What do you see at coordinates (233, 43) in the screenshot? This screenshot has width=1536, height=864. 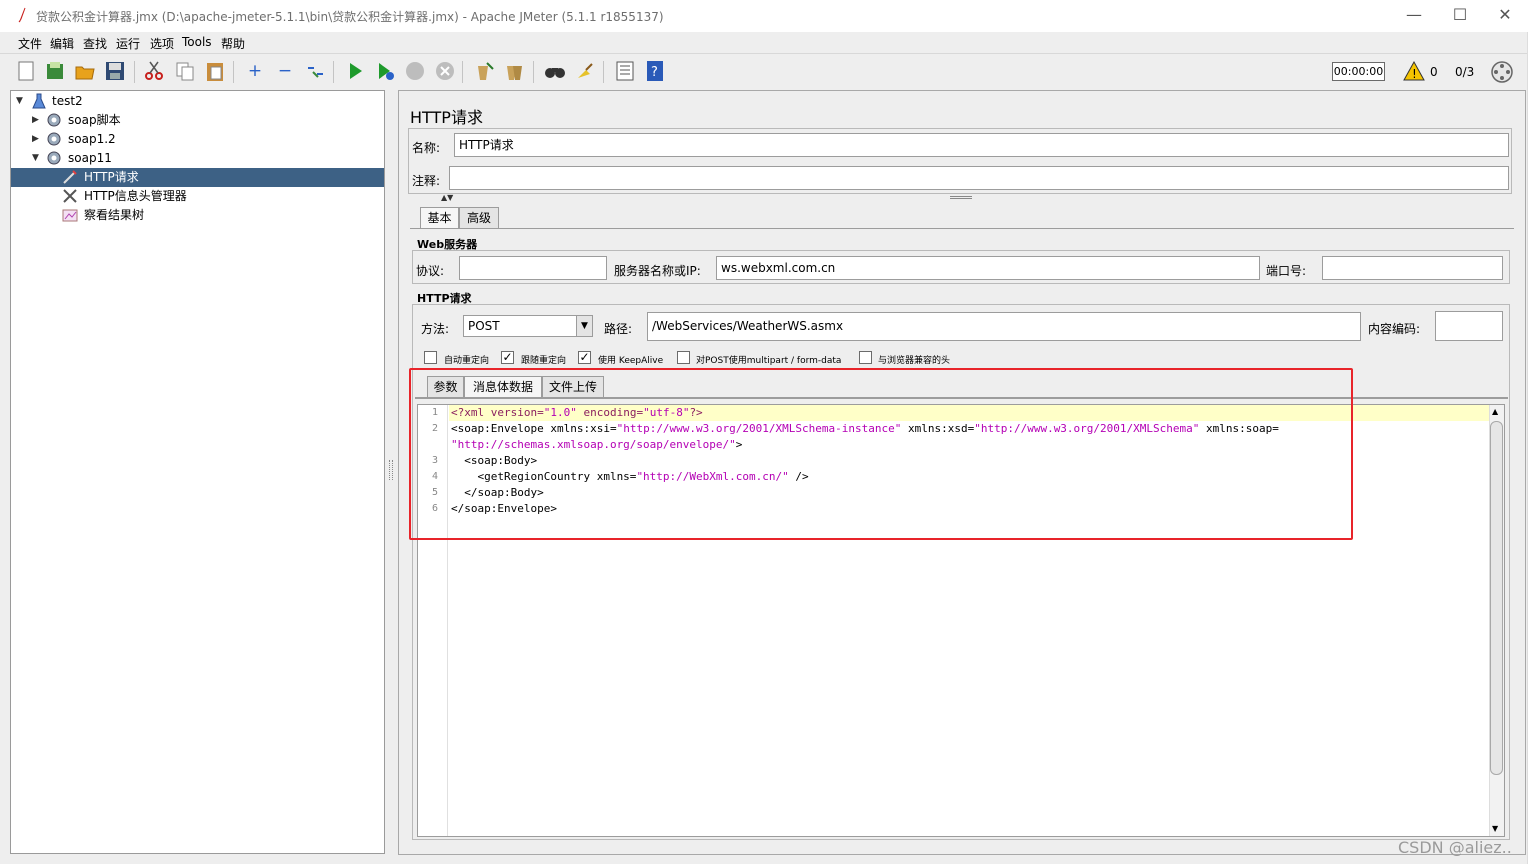 I see `menu-help: 帮助` at bounding box center [233, 43].